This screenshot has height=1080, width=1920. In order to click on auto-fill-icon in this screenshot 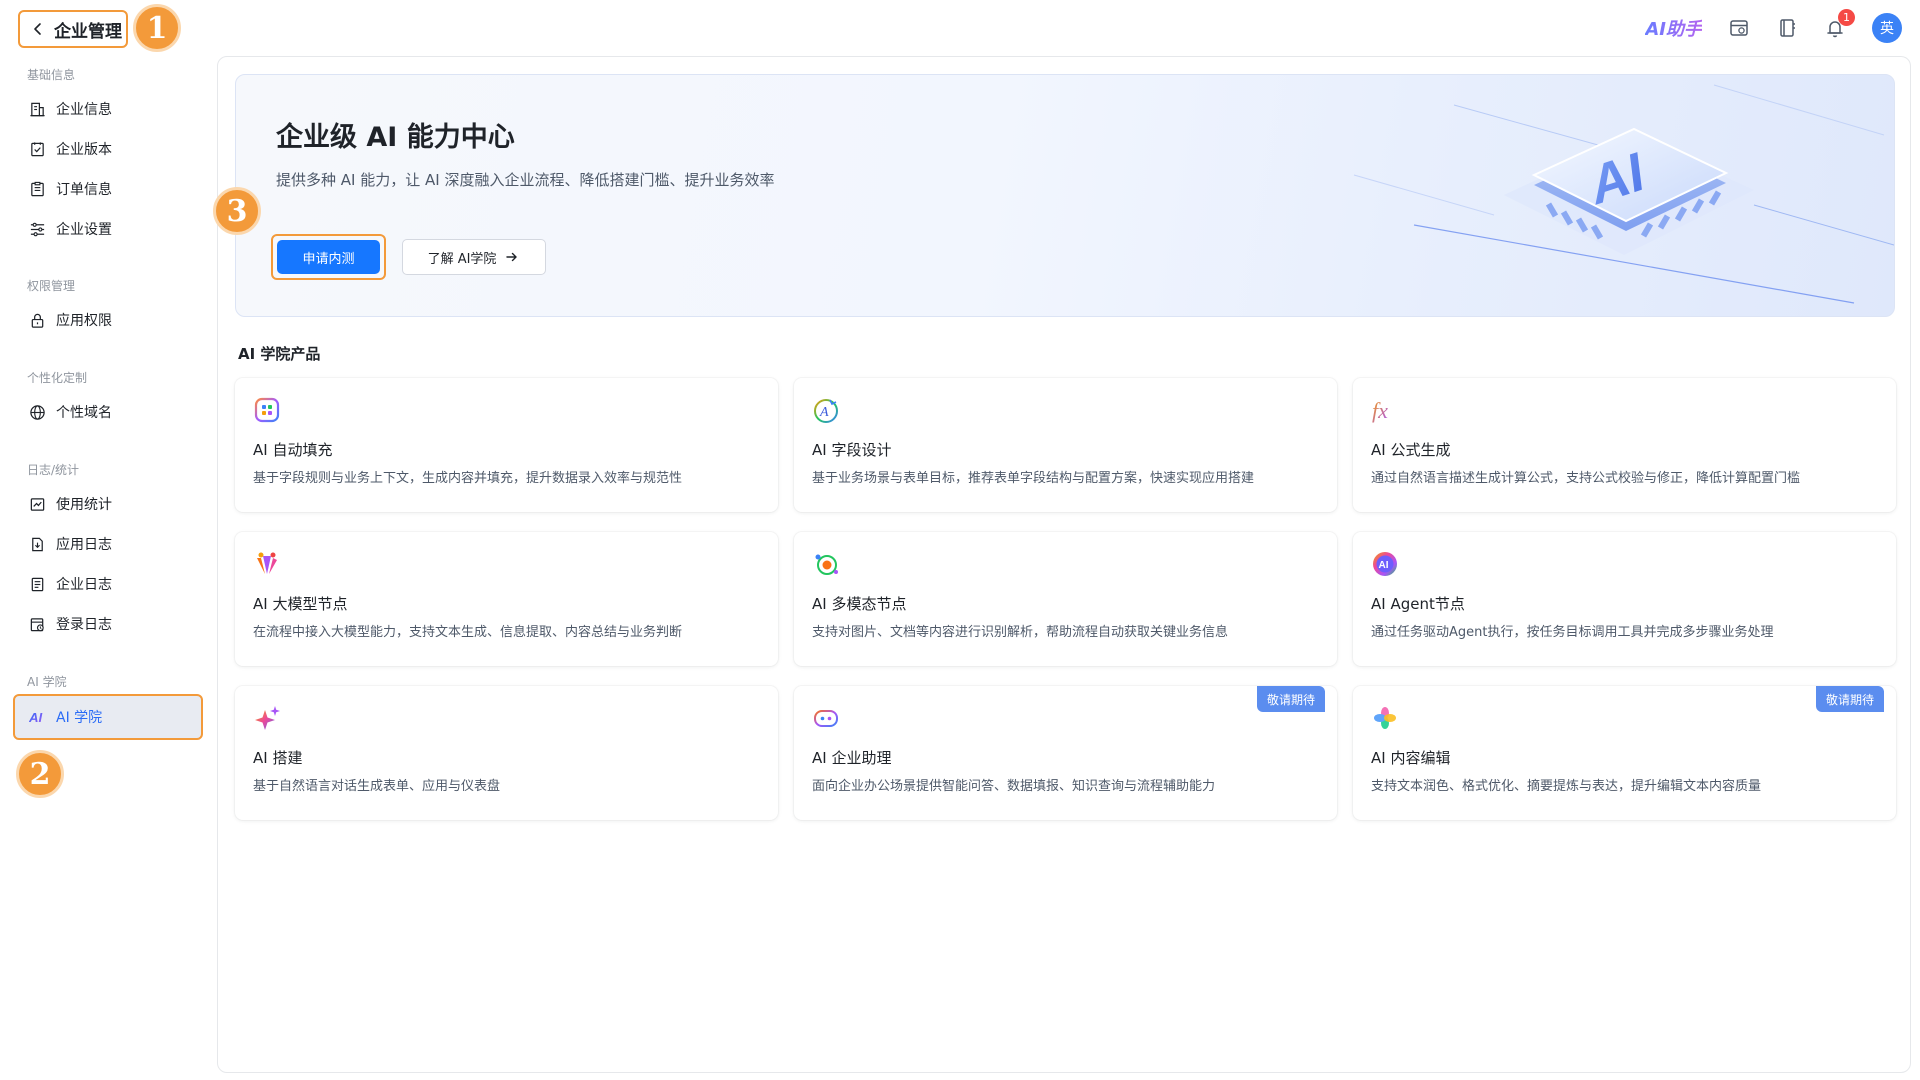, I will do `click(267, 410)`.